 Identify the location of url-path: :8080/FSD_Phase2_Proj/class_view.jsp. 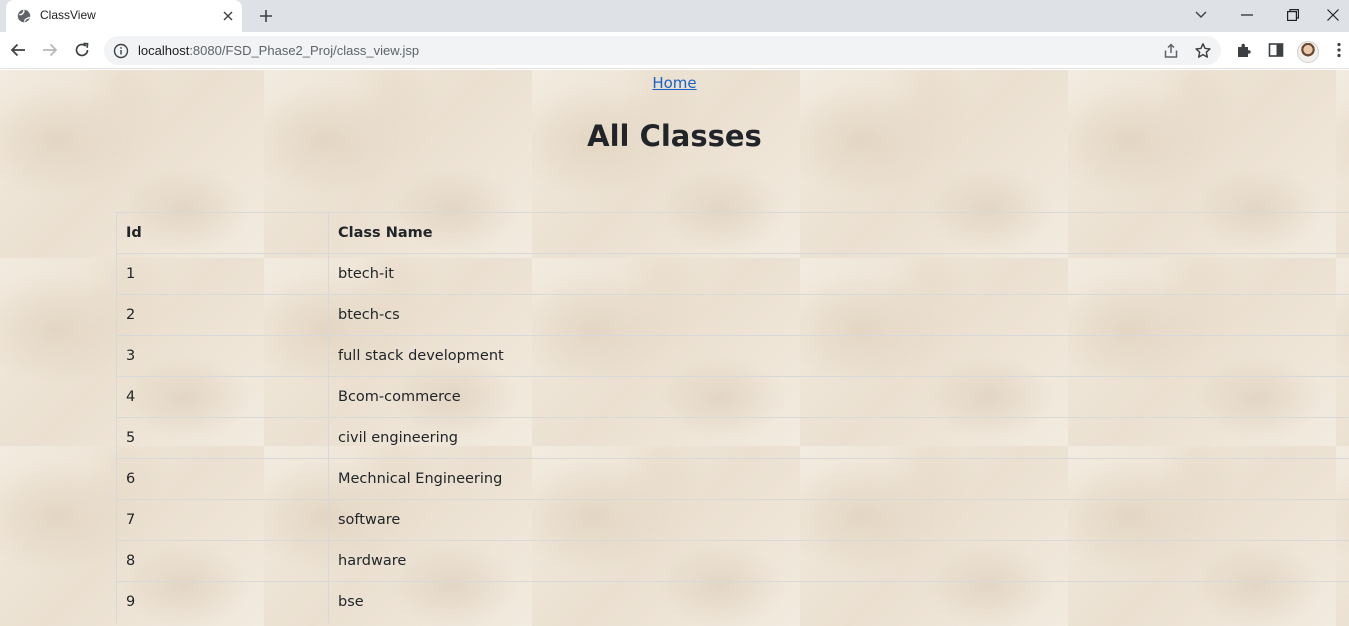
(304, 50).